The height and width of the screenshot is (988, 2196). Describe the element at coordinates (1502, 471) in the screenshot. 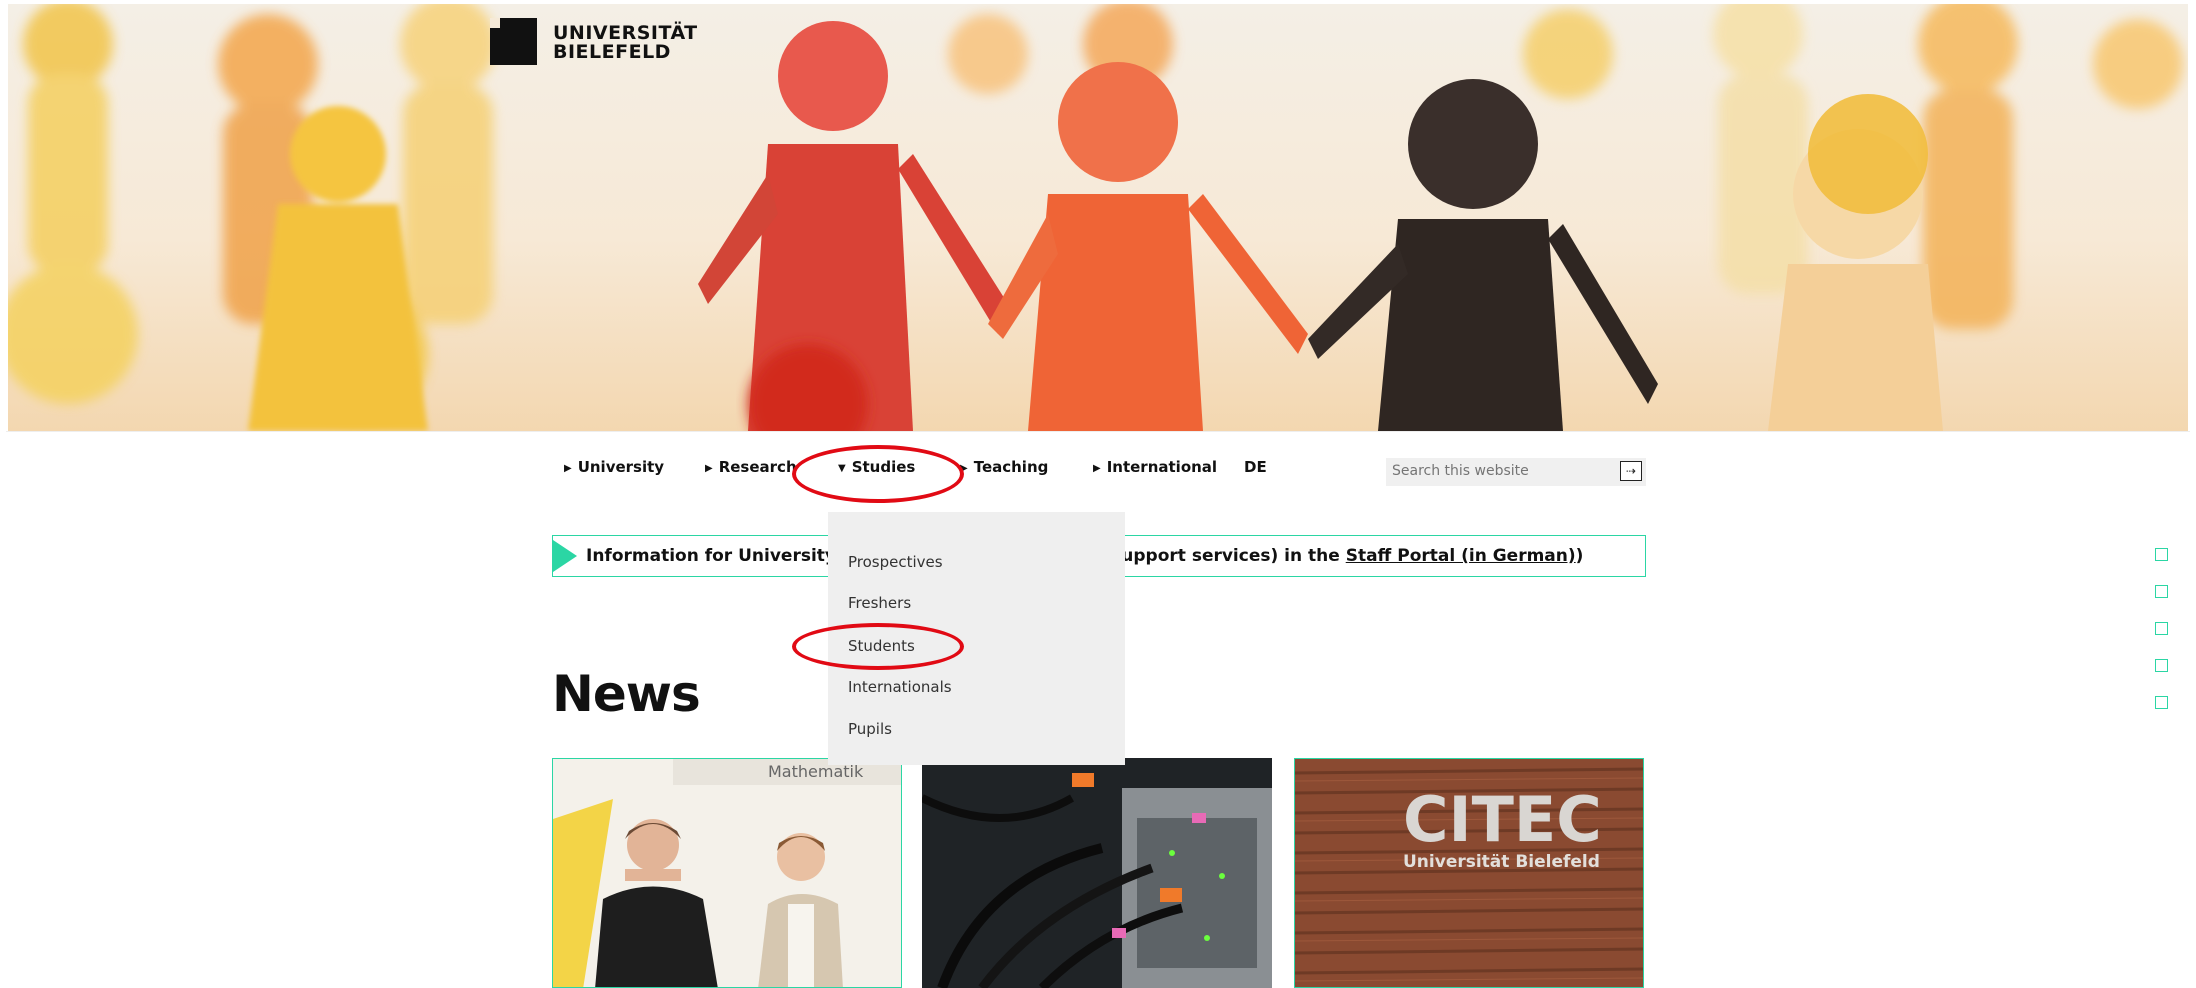

I see `search-input` at that location.